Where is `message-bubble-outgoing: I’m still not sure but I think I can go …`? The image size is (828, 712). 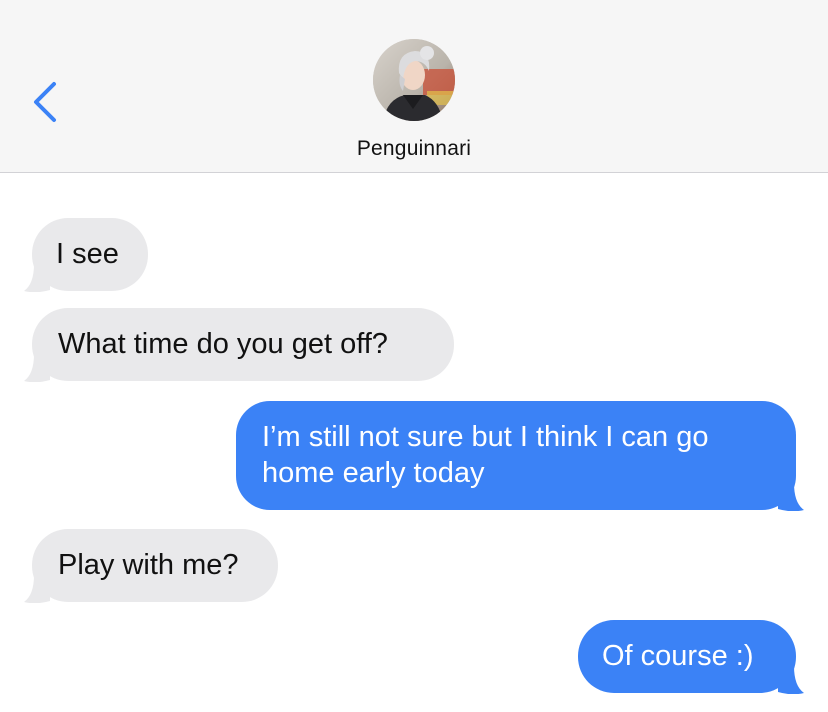 message-bubble-outgoing: I’m still not sure but I think I can go … is located at coordinates (520, 456).